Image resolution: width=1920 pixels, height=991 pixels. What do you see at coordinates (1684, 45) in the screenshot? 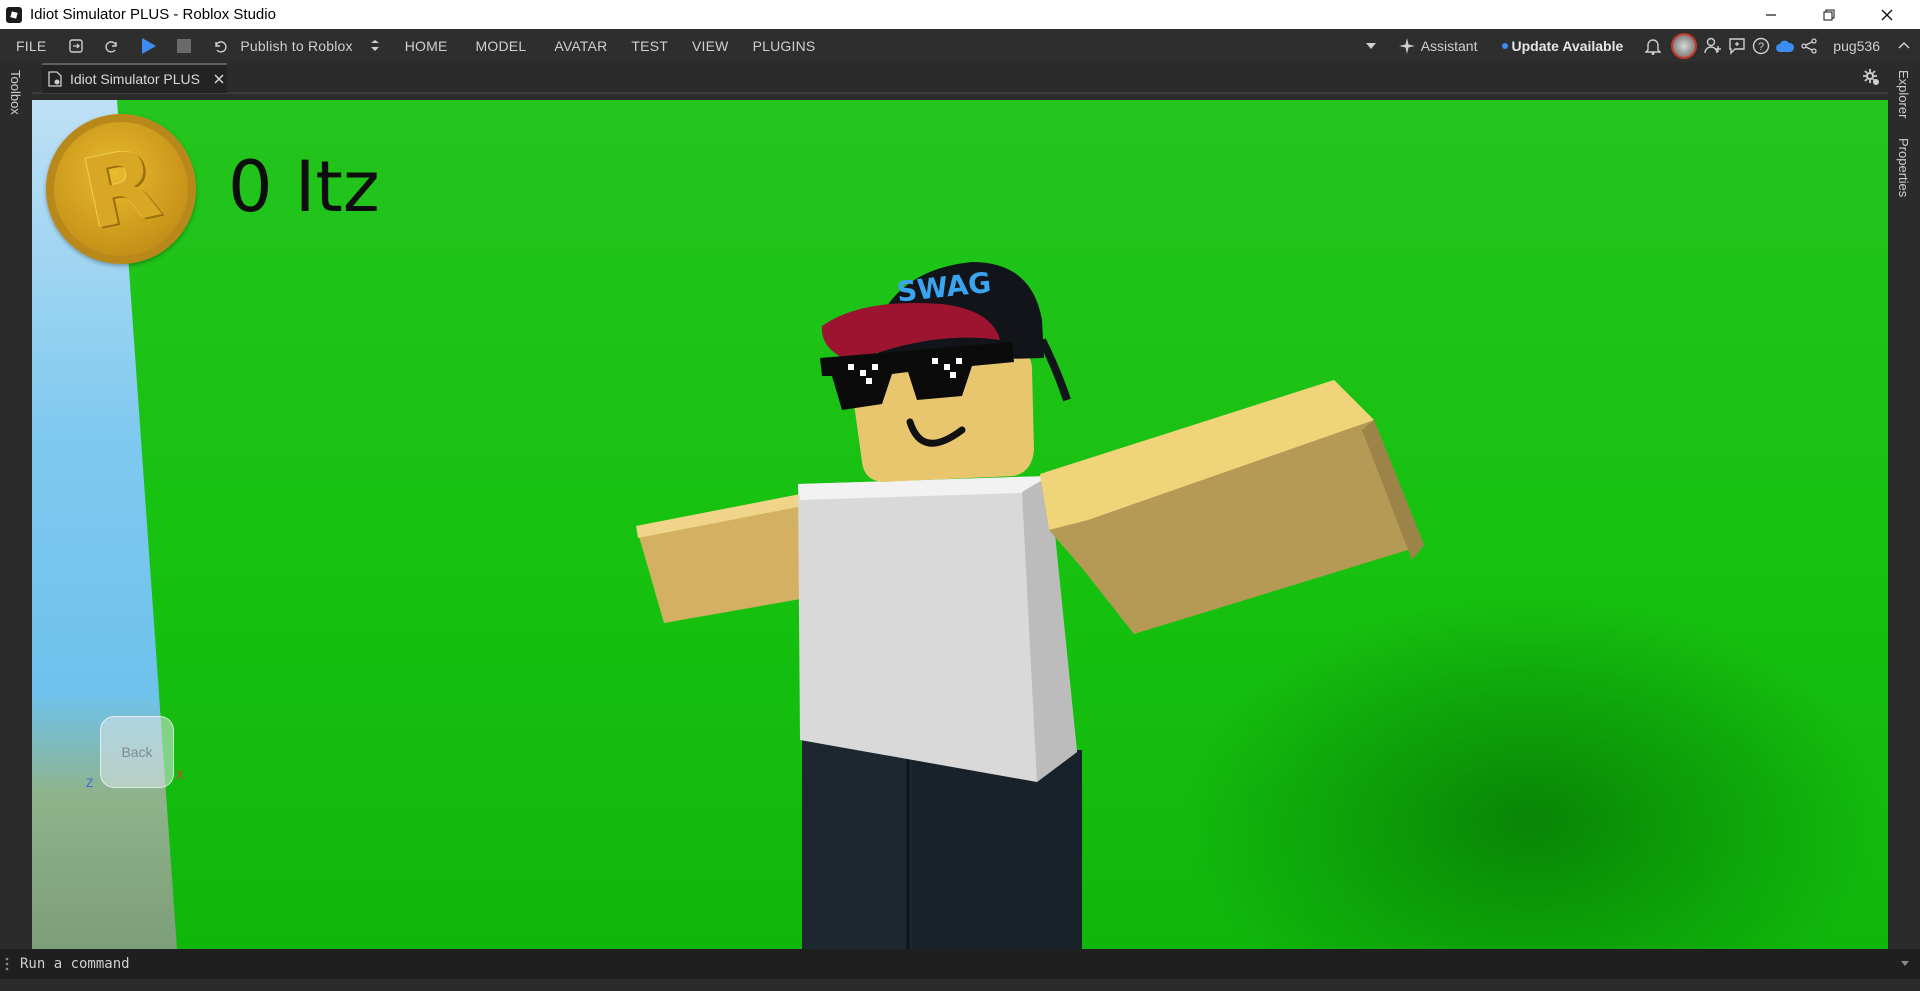
I see `avatar` at bounding box center [1684, 45].